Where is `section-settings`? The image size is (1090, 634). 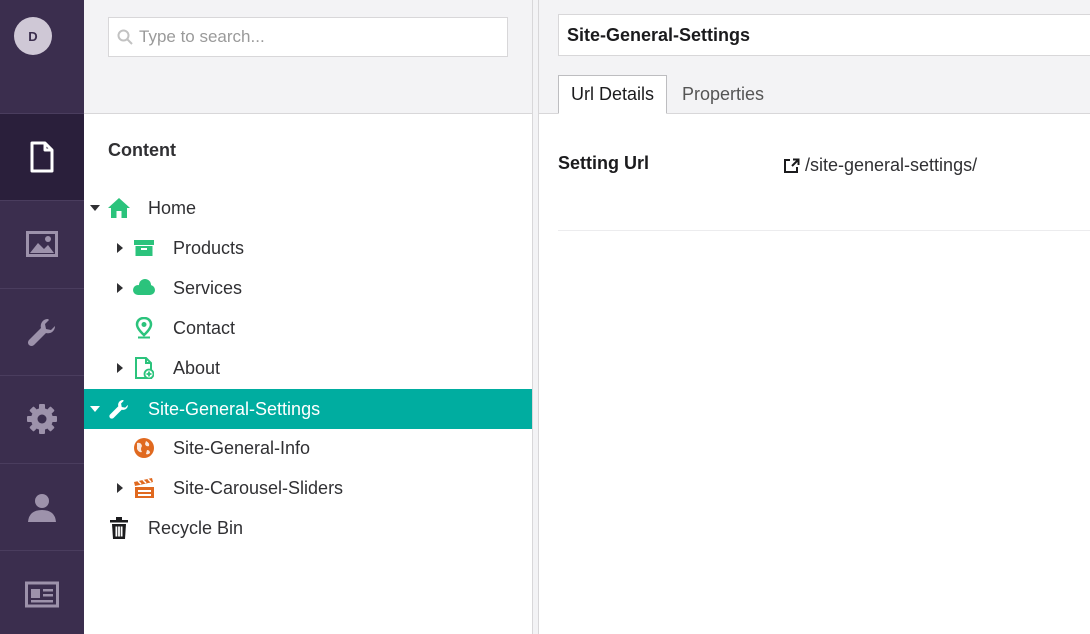
section-settings is located at coordinates (42, 331).